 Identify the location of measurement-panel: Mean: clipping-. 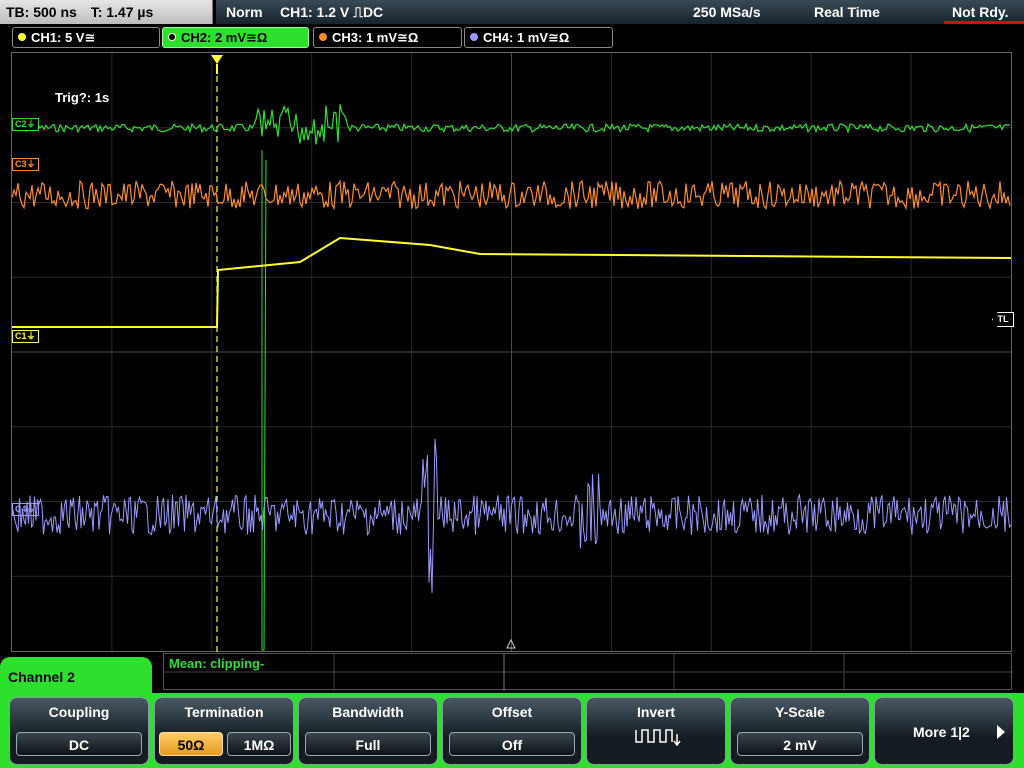
(588, 672).